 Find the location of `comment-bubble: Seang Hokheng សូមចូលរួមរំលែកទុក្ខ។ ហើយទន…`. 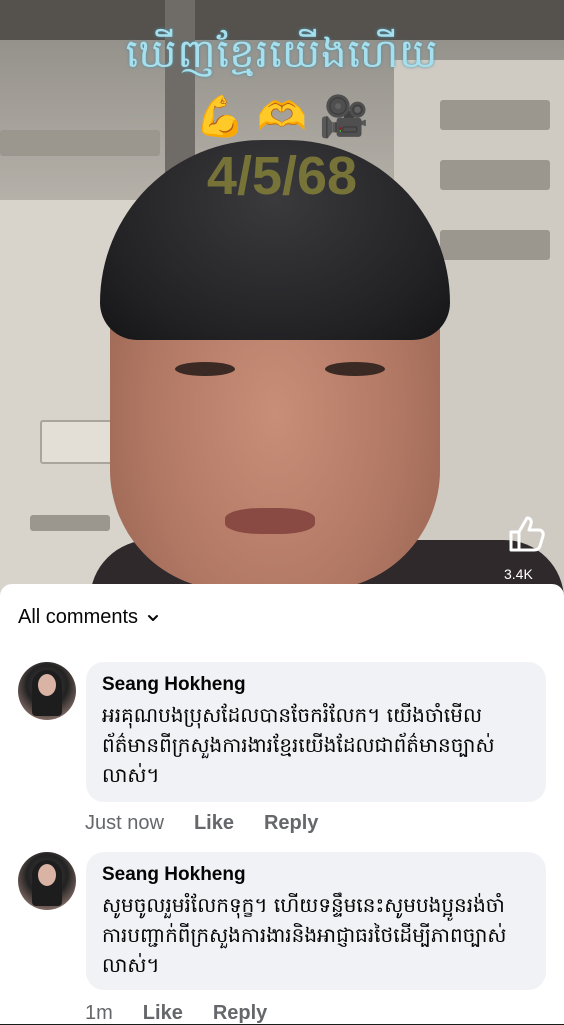

comment-bubble: Seang Hokheng សូមចូលរួមរំលែកទុក្ខ។ ហើយទន… is located at coordinates (316, 921).